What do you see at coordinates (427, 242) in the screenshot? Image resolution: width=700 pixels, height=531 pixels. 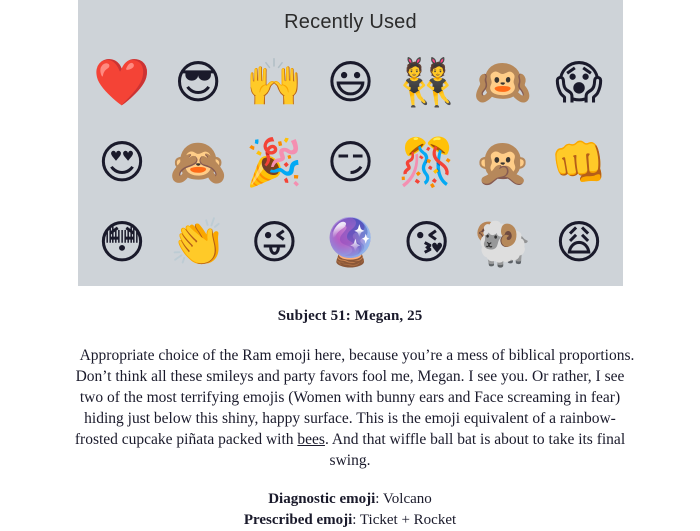 I see `emoji-face-blowing-a-kiss: 😘` at bounding box center [427, 242].